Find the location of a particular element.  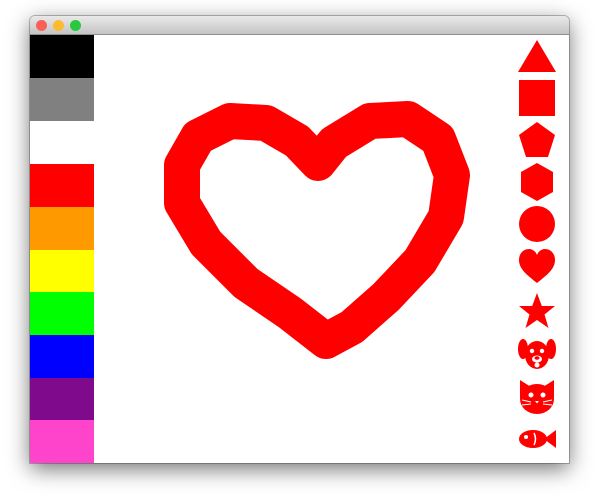

square-stamp-button is located at coordinates (537, 98).